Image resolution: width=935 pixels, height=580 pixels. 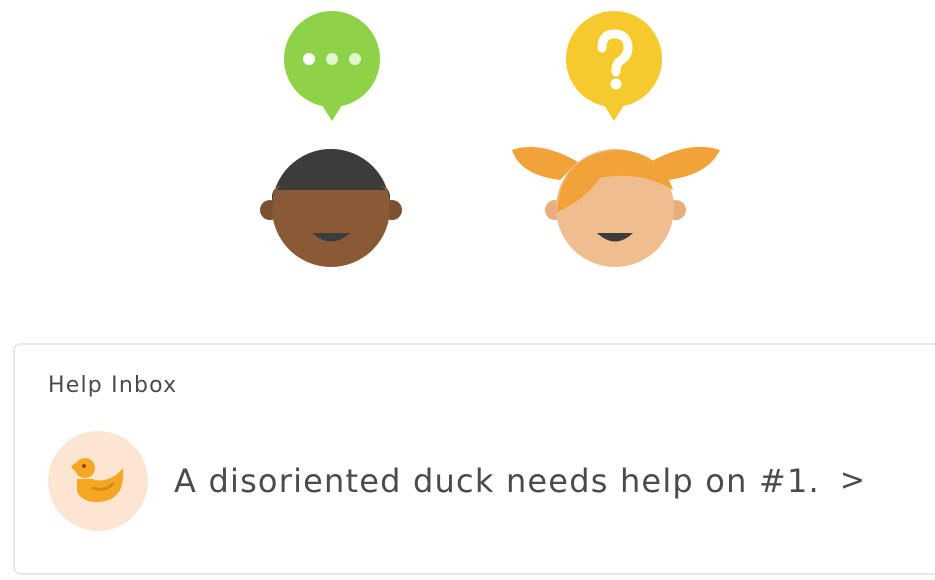 I want to click on ellipsis-speech-bubble-icon, so click(x=332, y=66).